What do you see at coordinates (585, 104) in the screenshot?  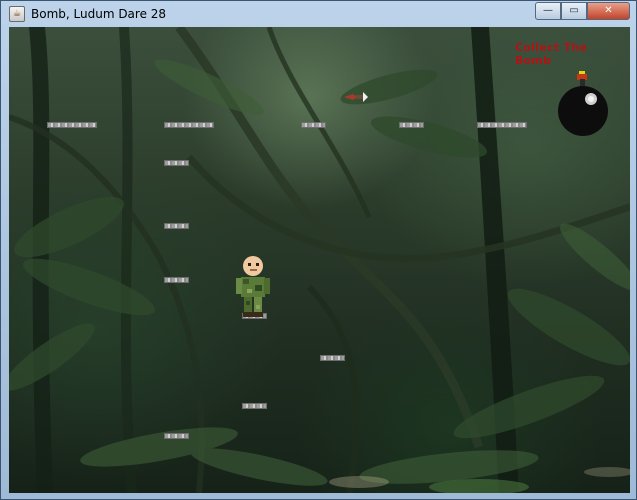 I see `bomb-icon` at bounding box center [585, 104].